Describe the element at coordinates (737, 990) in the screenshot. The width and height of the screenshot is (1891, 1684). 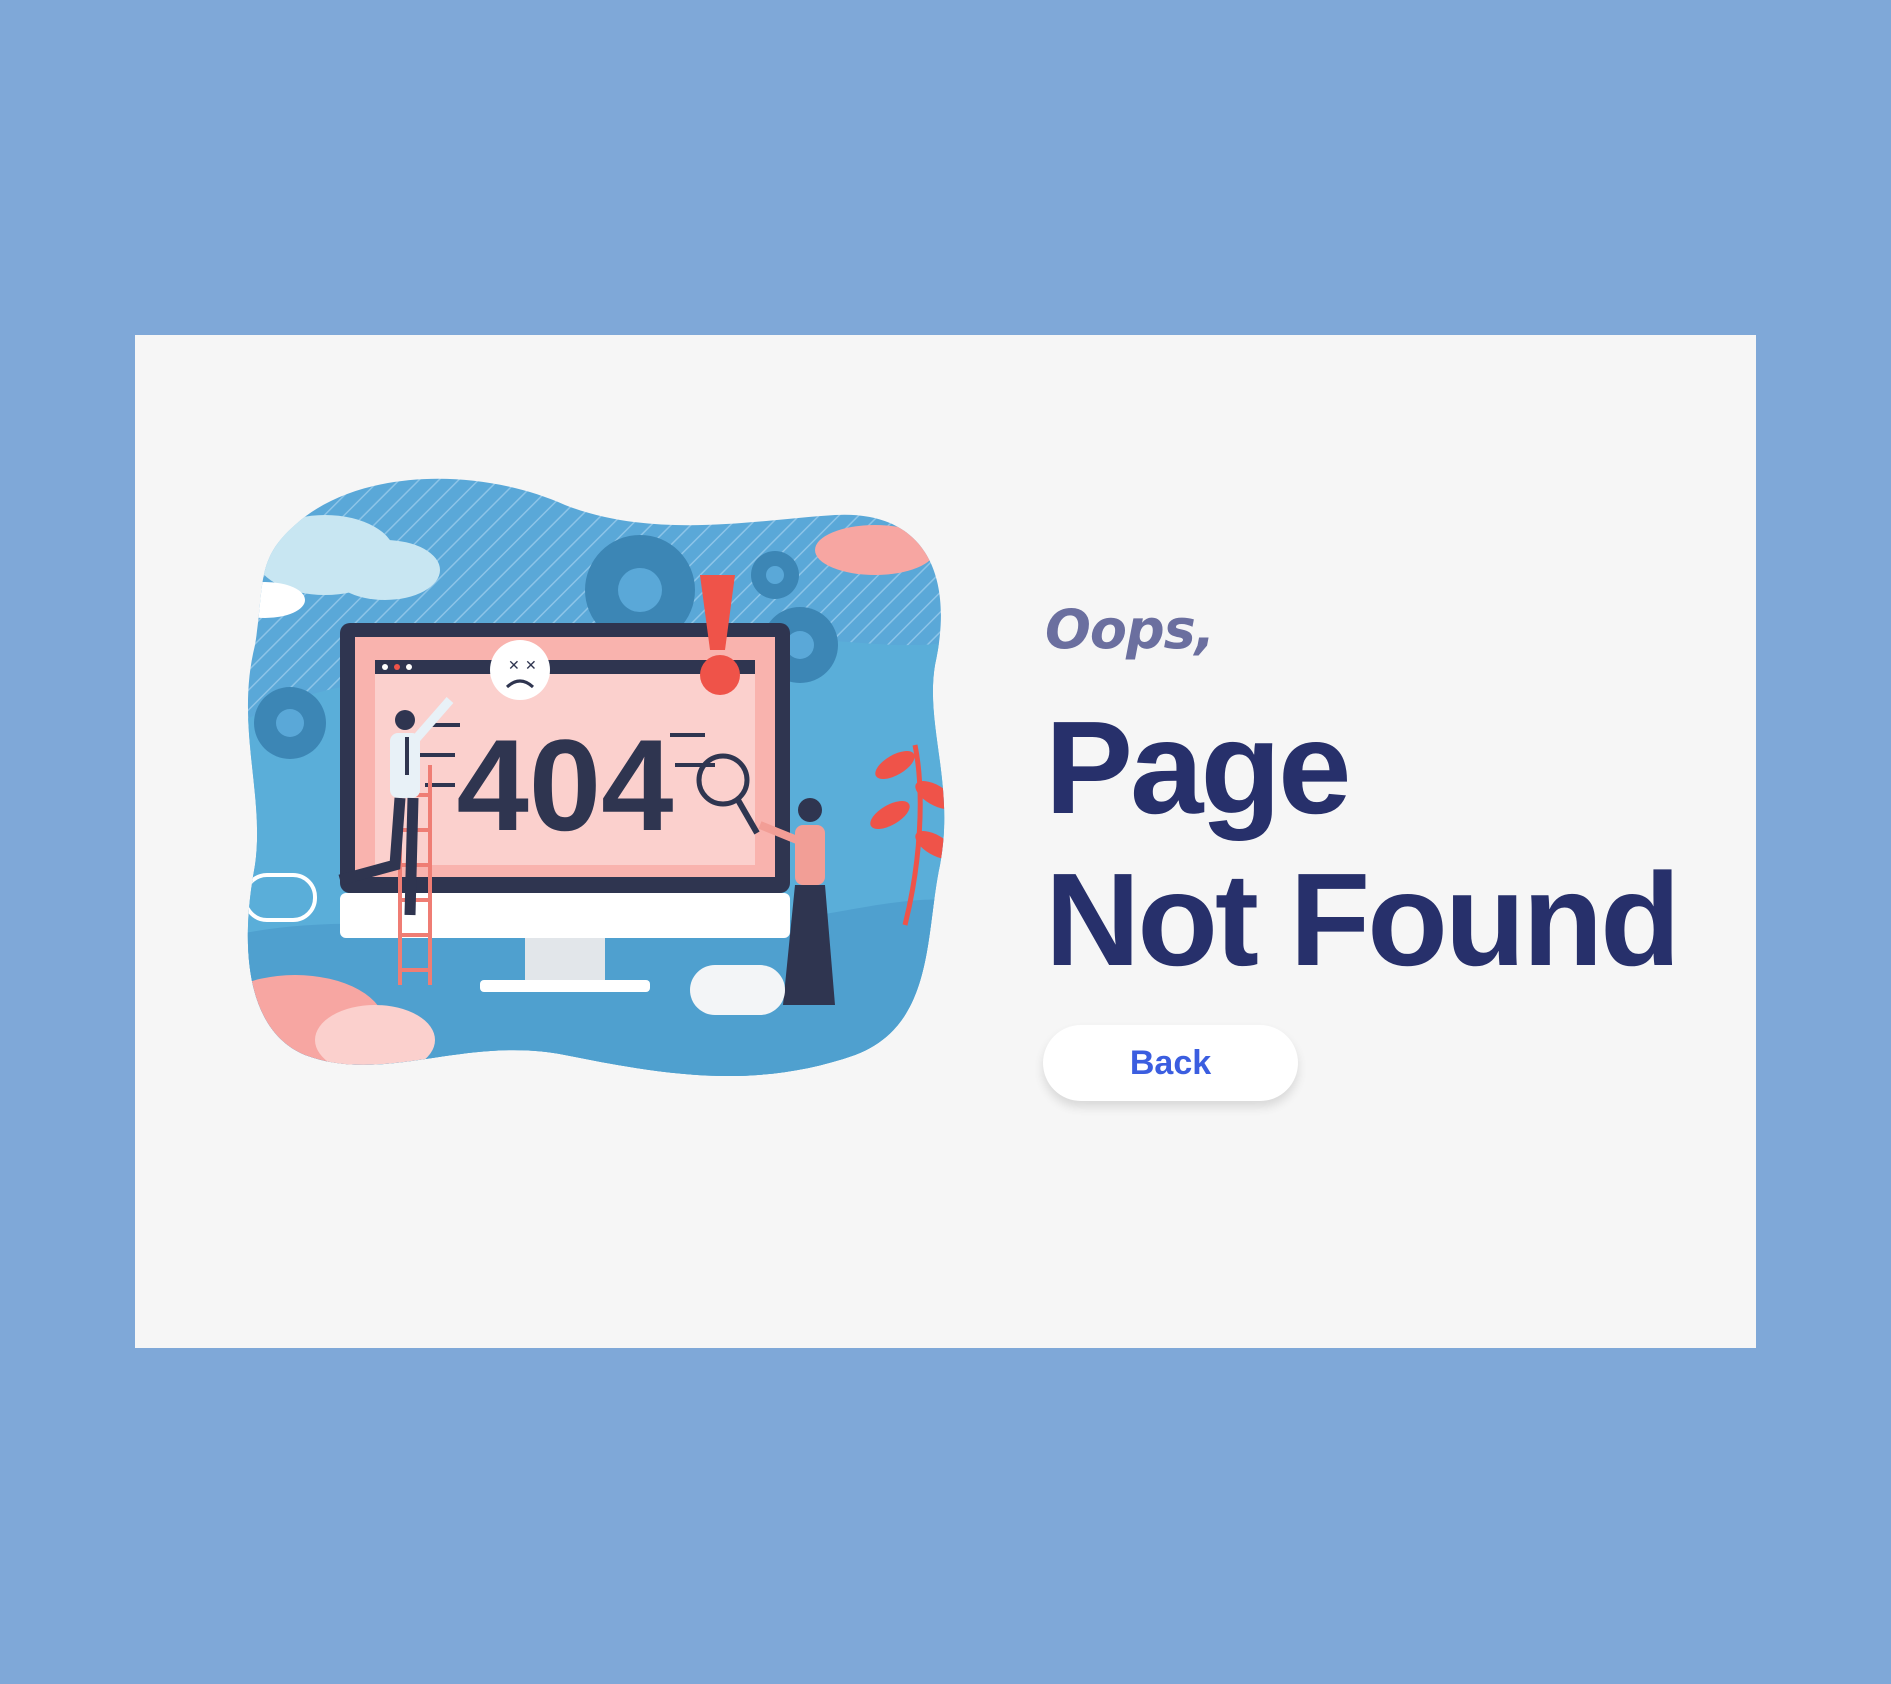
I see `mouse-icon` at that location.